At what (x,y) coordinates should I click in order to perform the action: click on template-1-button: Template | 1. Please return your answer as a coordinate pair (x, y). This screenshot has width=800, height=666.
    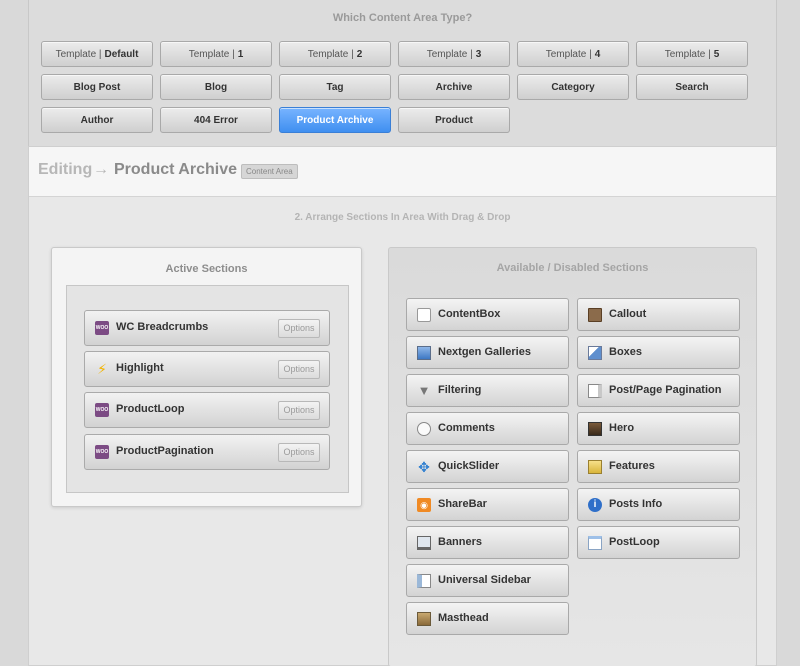
    Looking at the image, I should click on (216, 54).